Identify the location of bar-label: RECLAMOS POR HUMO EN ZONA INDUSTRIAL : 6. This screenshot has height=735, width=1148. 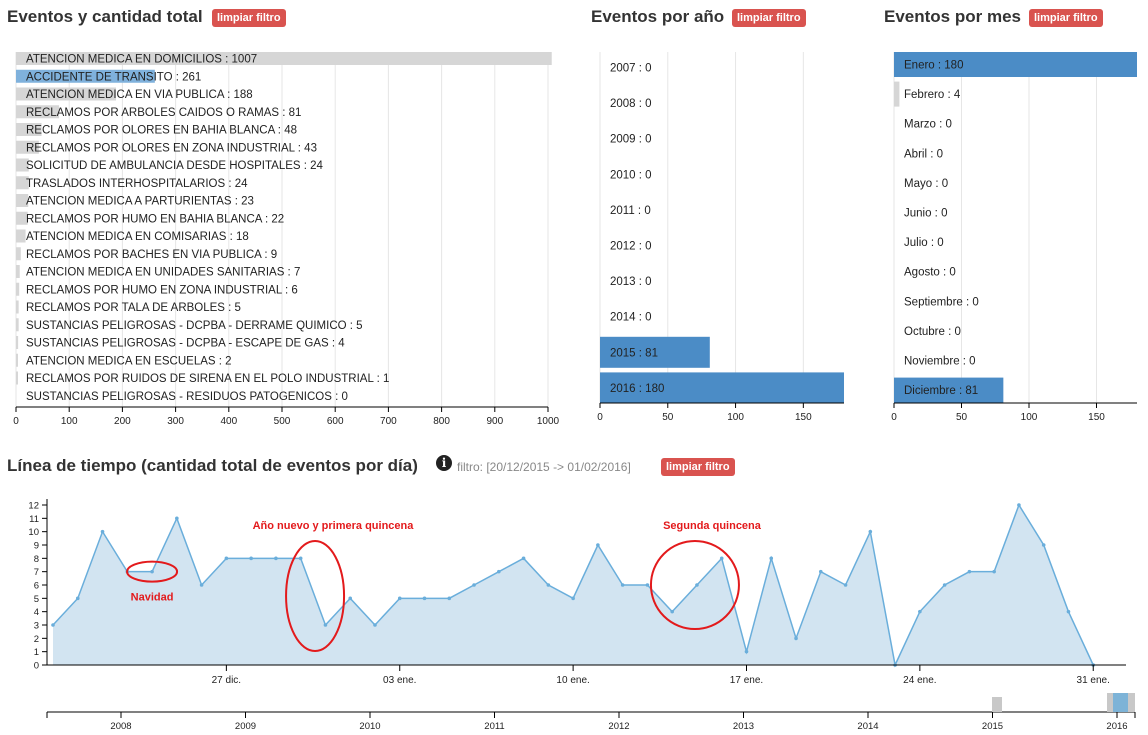
(162, 290).